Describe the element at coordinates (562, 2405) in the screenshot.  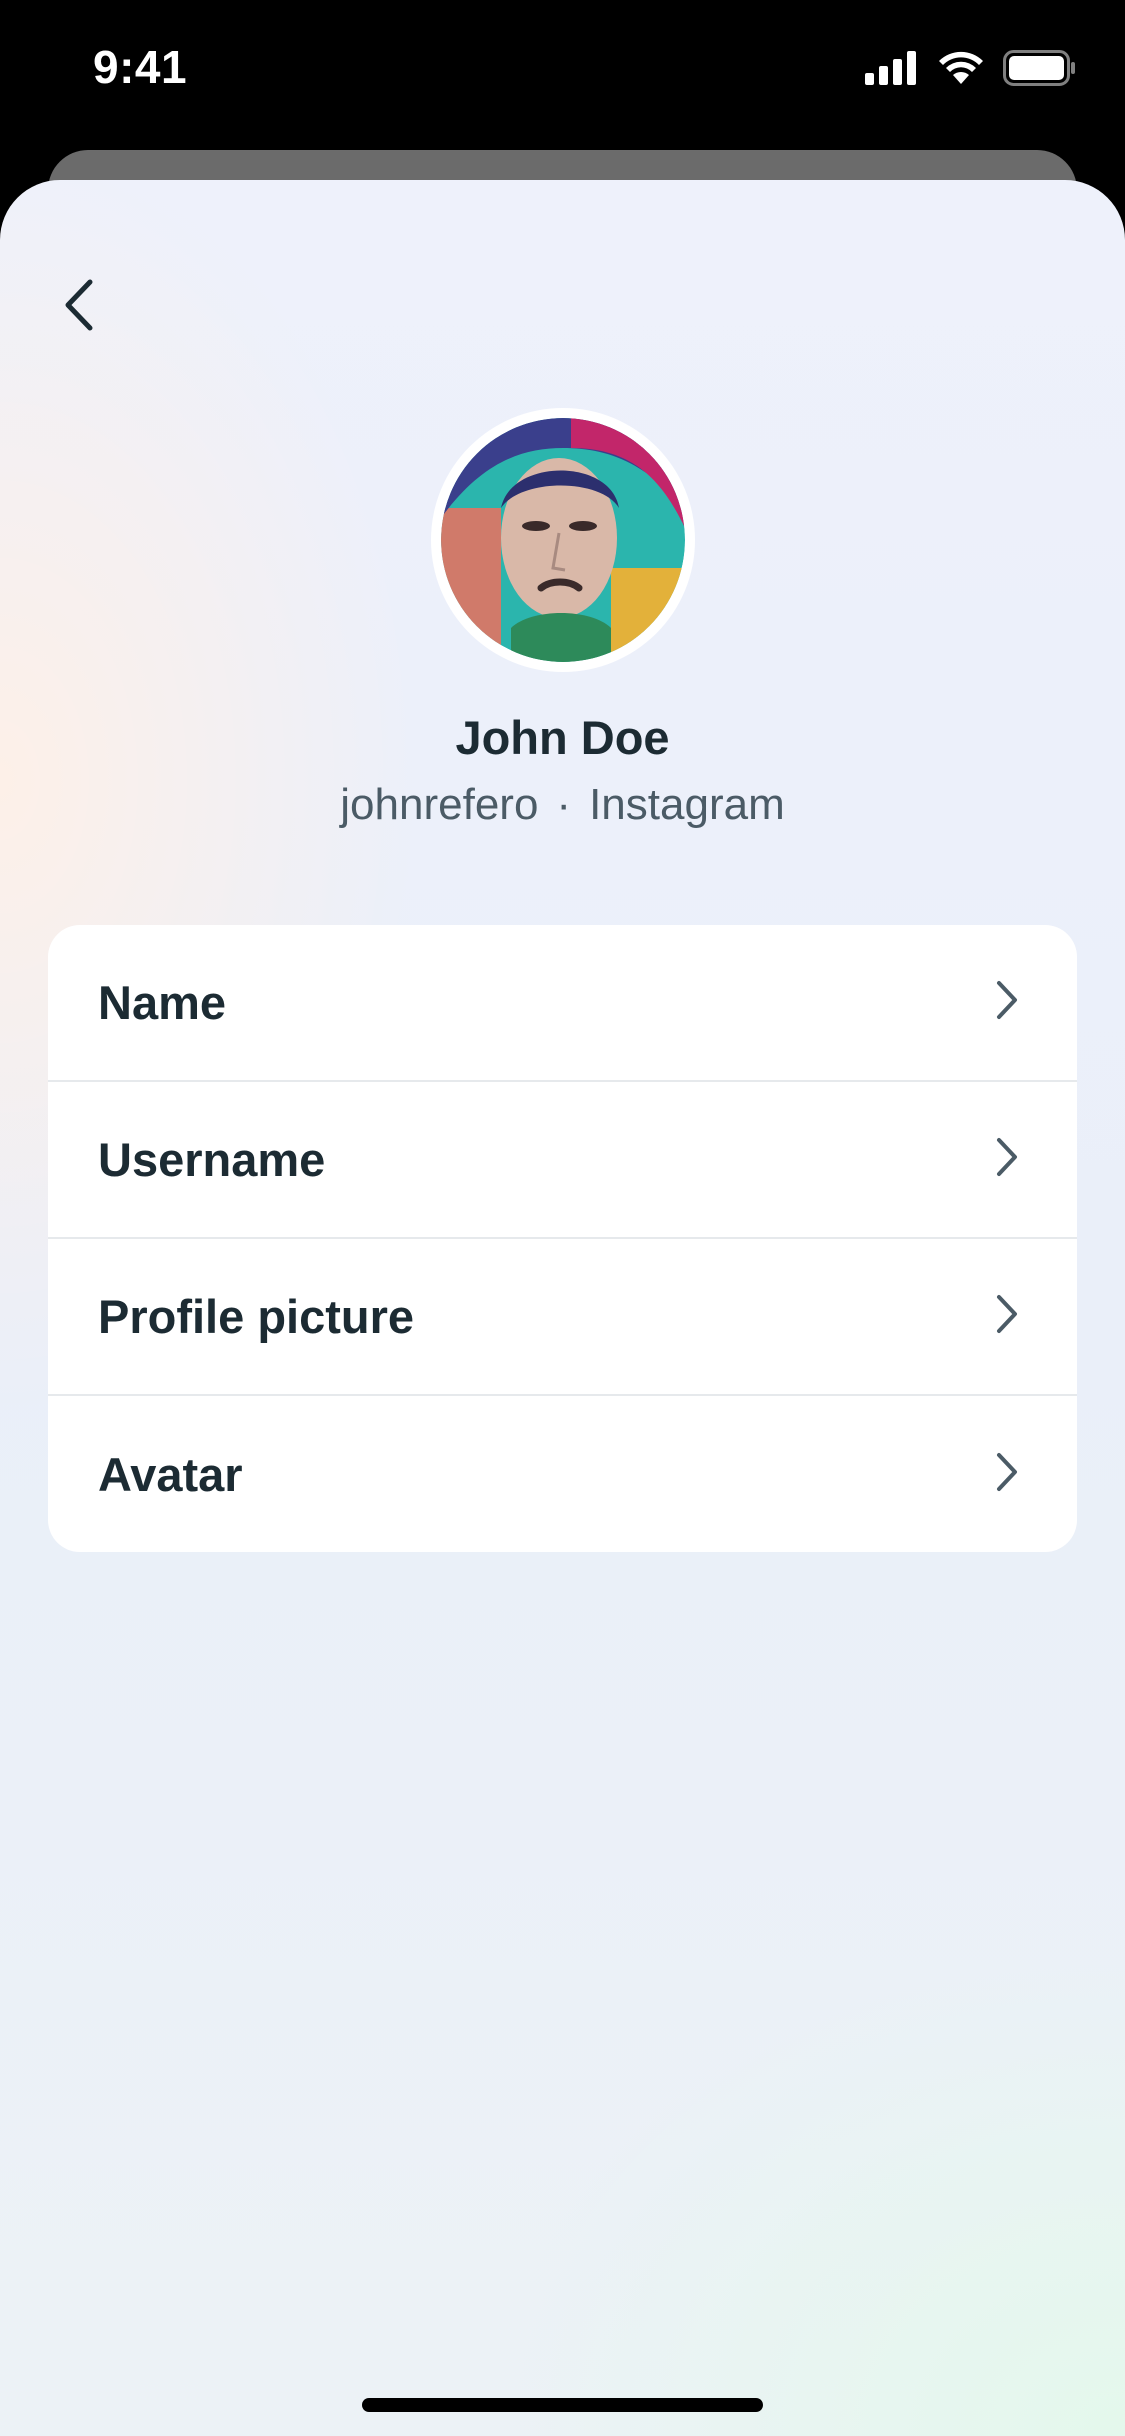
I see `home-indicator` at that location.